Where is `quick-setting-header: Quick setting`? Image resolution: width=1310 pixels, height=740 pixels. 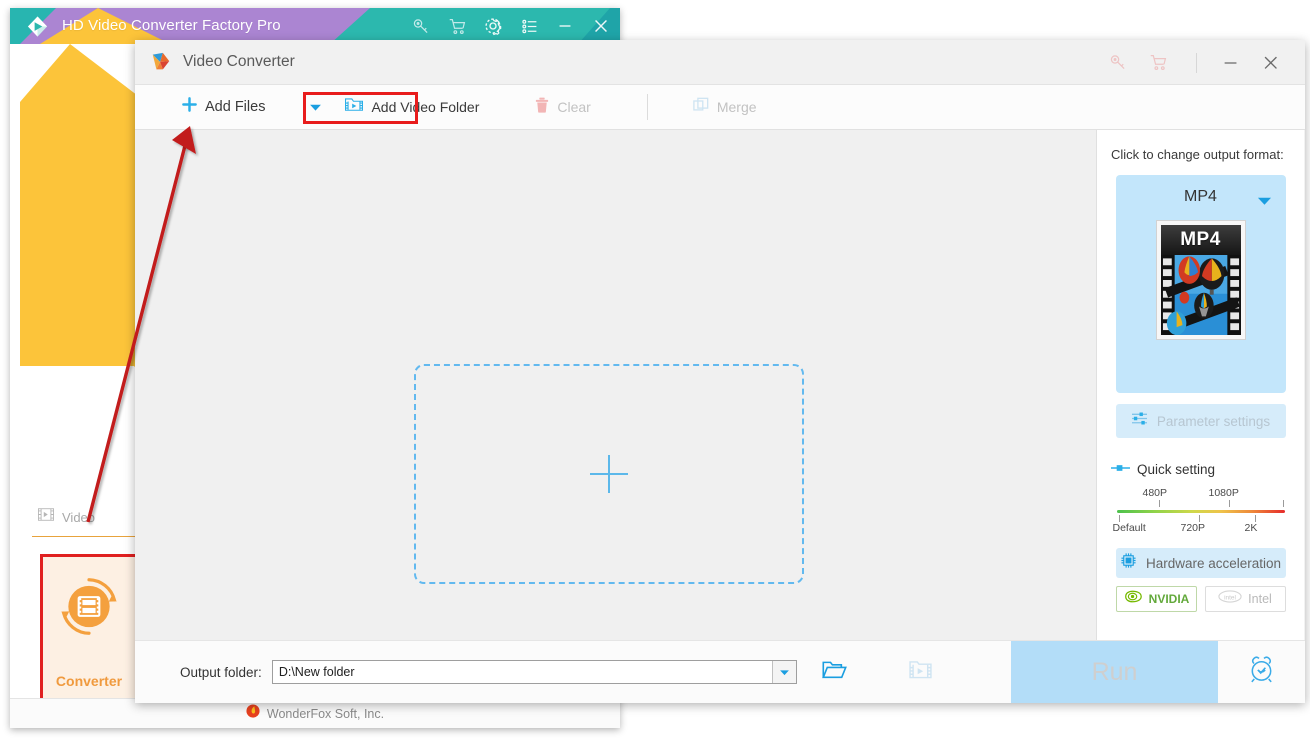
quick-setting-header: Quick setting is located at coordinates (1207, 469).